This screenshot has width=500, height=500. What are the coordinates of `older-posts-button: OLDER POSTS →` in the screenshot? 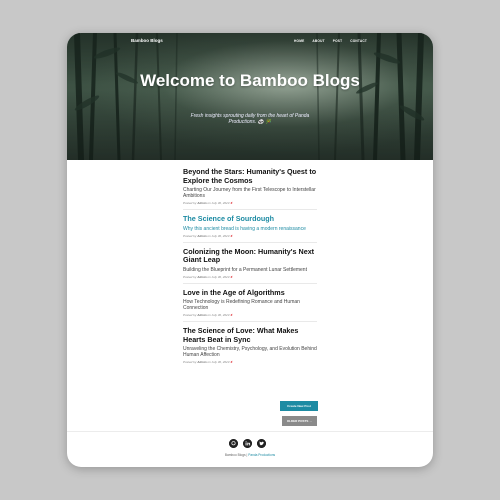 It's located at (299, 421).